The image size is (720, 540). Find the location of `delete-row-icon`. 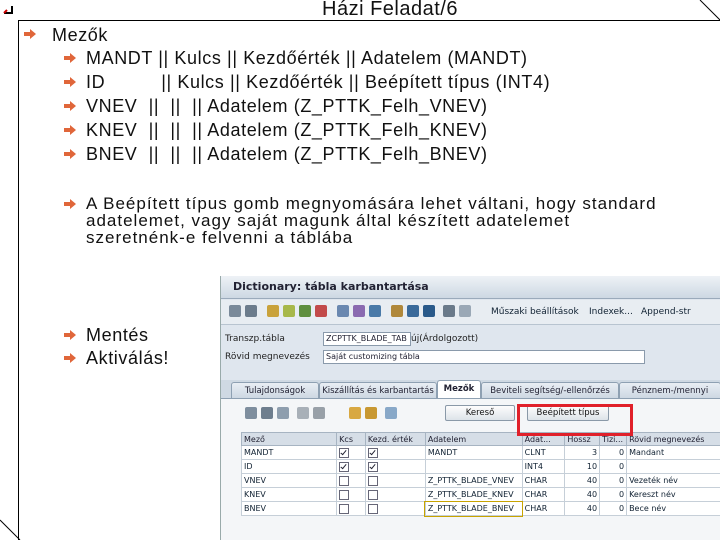

delete-row-icon is located at coordinates (319, 413).